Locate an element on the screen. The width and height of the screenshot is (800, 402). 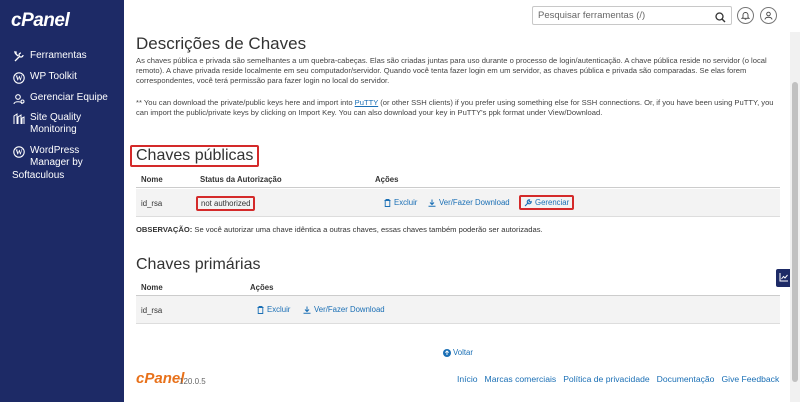
wrench-icon is located at coordinates (528, 202).